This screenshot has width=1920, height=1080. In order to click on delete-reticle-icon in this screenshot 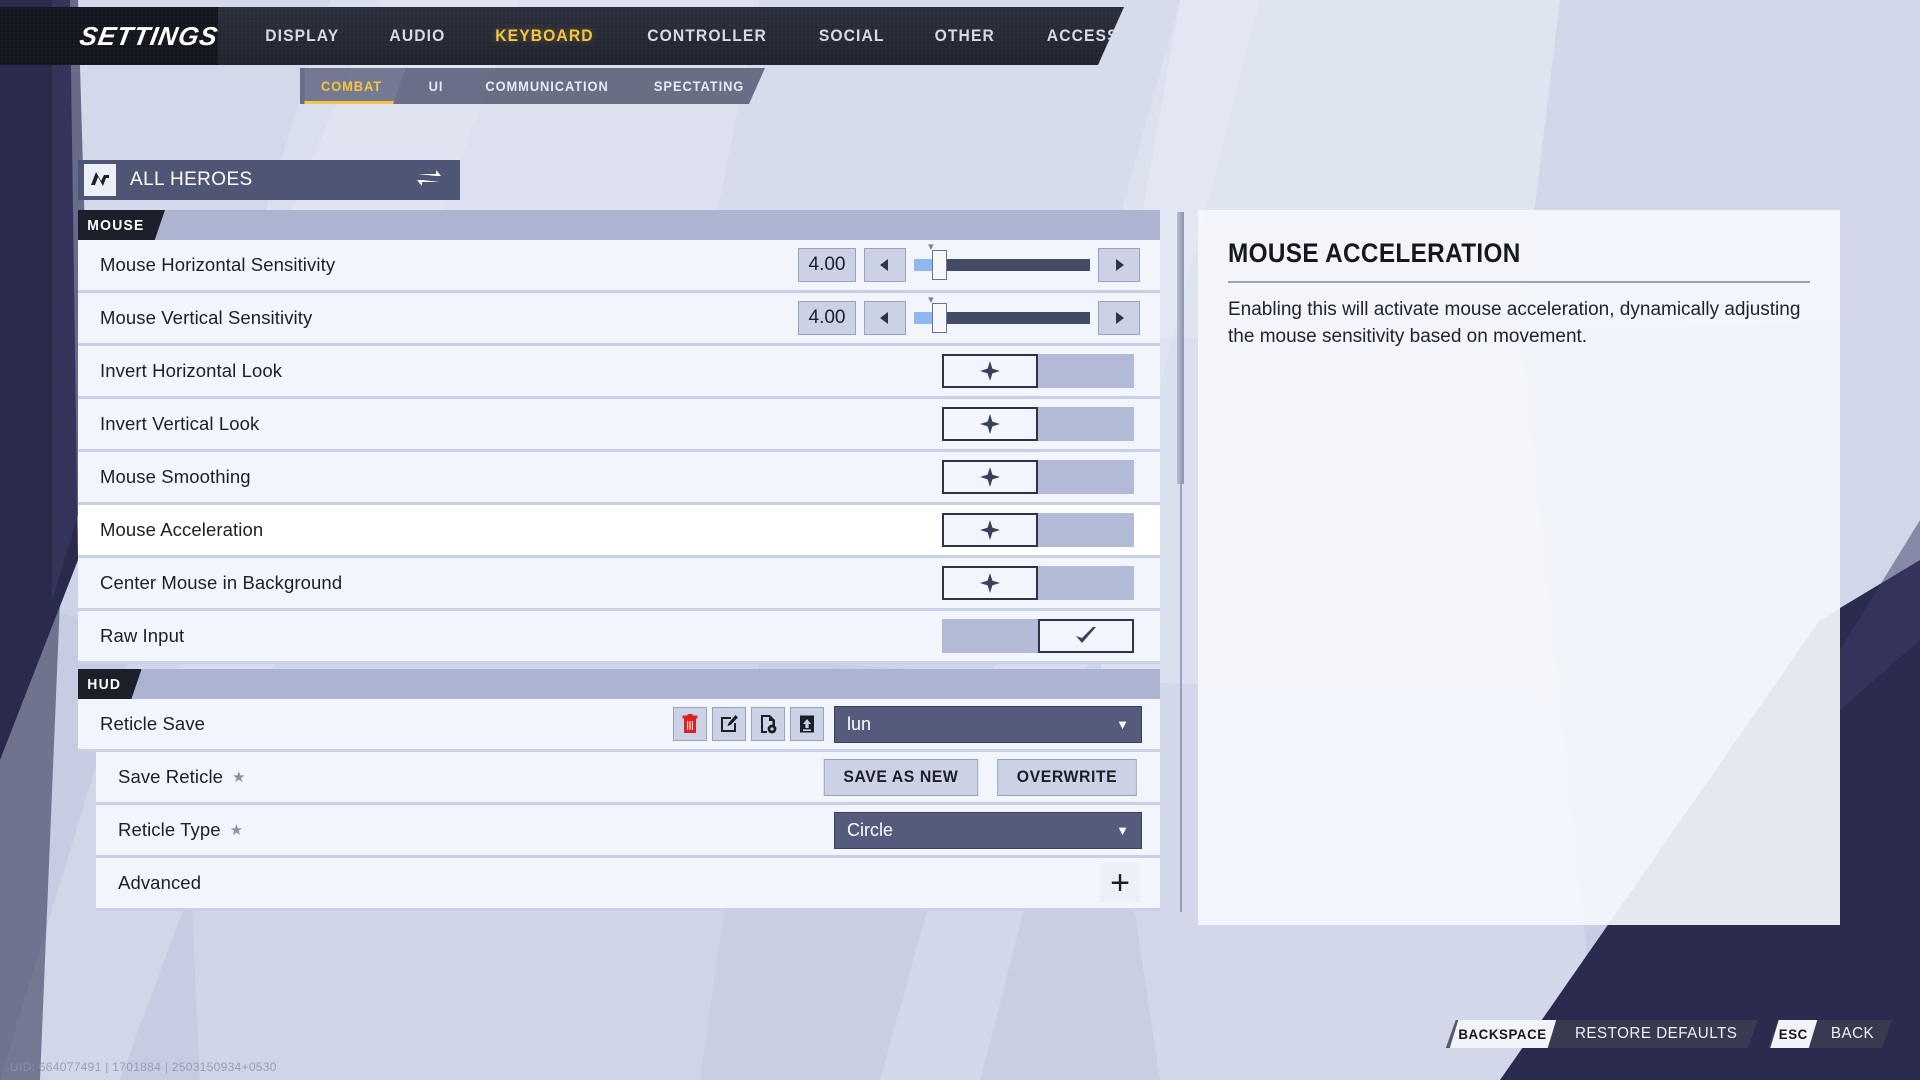, I will do `click(690, 724)`.